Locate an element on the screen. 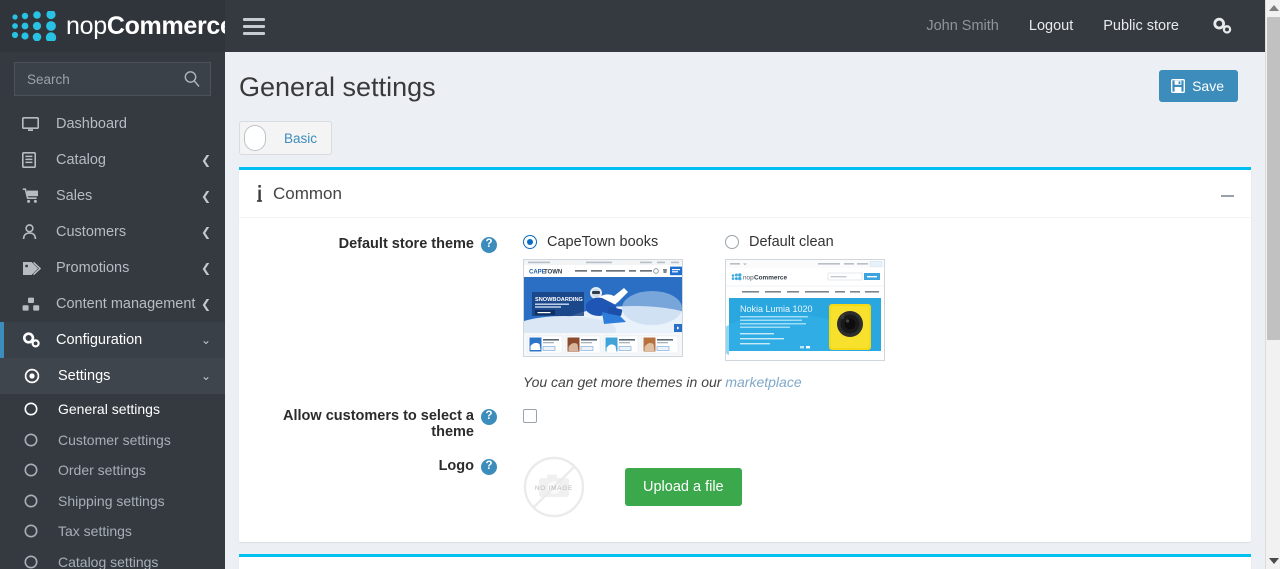 The height and width of the screenshot is (569, 1280). gears-icon is located at coordinates (33, 340).